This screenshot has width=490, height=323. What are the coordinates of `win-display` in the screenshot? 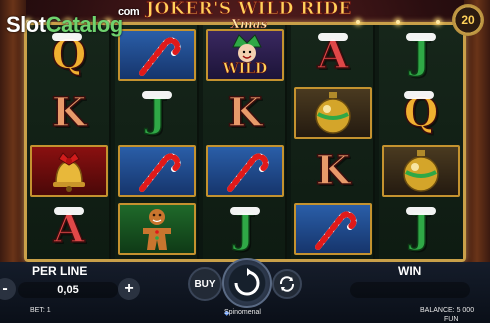 It's located at (410, 290).